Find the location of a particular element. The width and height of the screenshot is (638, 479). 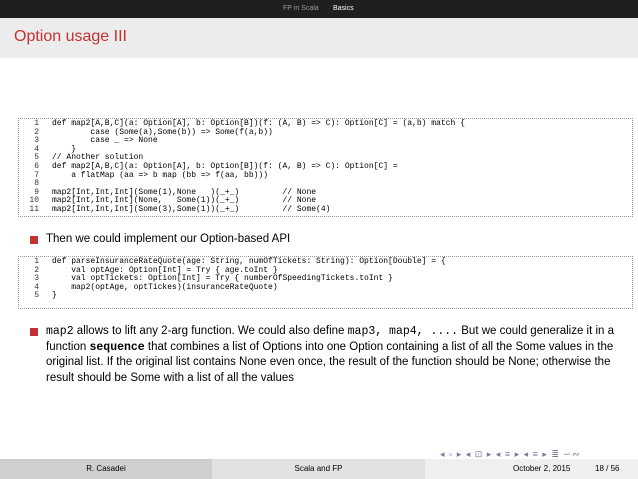

code-map2: map2 is located at coordinates (60, 331).